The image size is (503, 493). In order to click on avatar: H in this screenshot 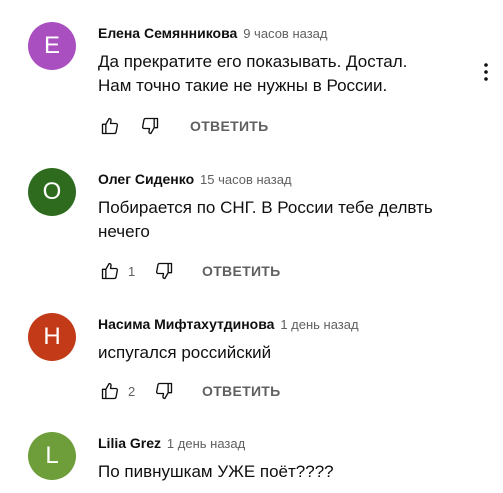, I will do `click(52, 337)`.